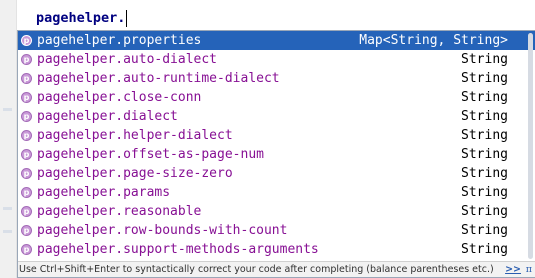  What do you see at coordinates (119, 211) in the screenshot?
I see `completion-item-name: pagehelper.reasonable` at bounding box center [119, 211].